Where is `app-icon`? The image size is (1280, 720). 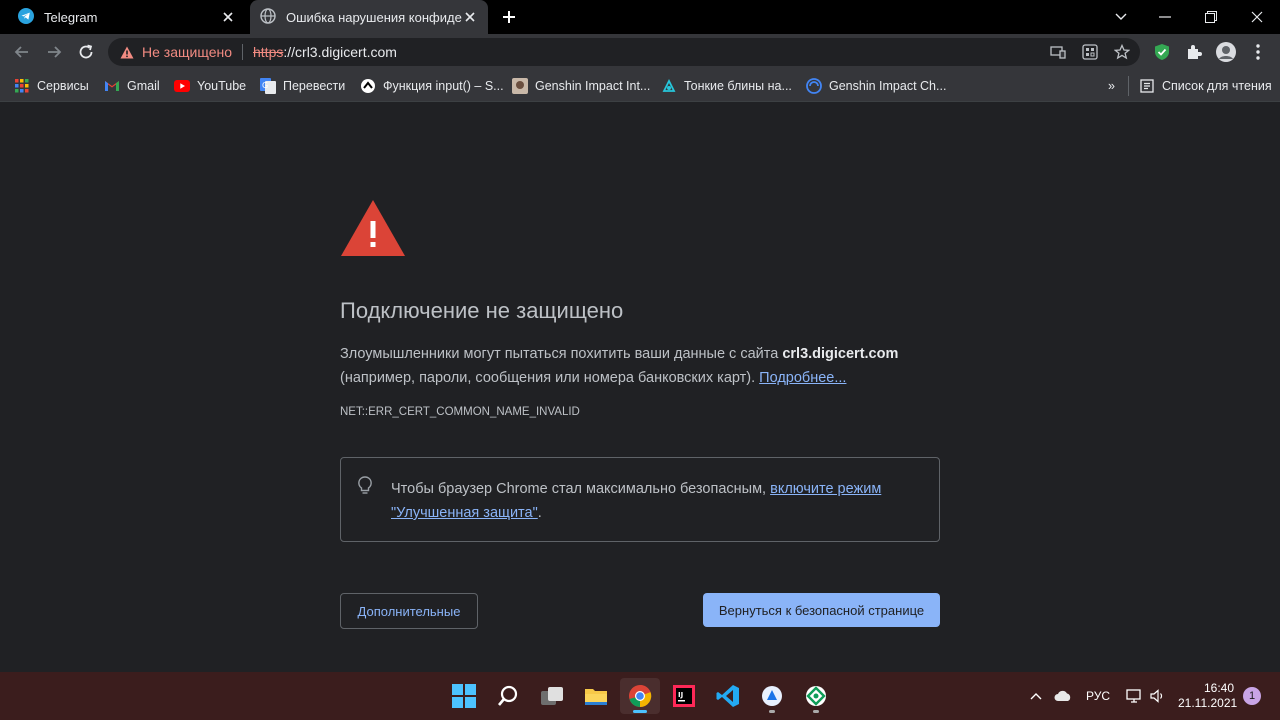 app-icon is located at coordinates (816, 696).